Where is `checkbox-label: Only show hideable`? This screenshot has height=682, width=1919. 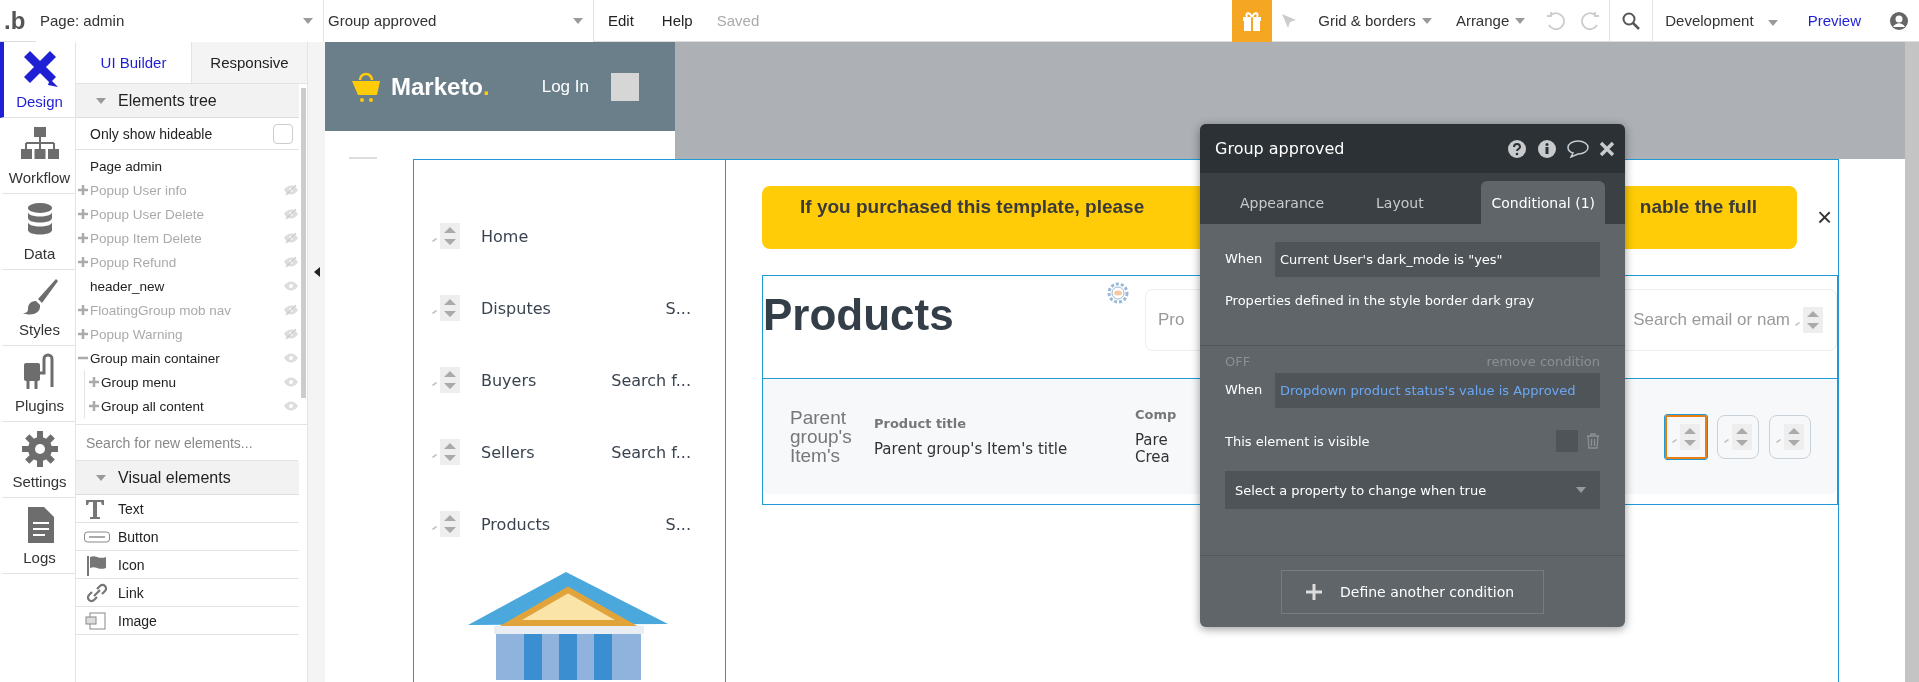
checkbox-label: Only show hideable is located at coordinates (151, 133).